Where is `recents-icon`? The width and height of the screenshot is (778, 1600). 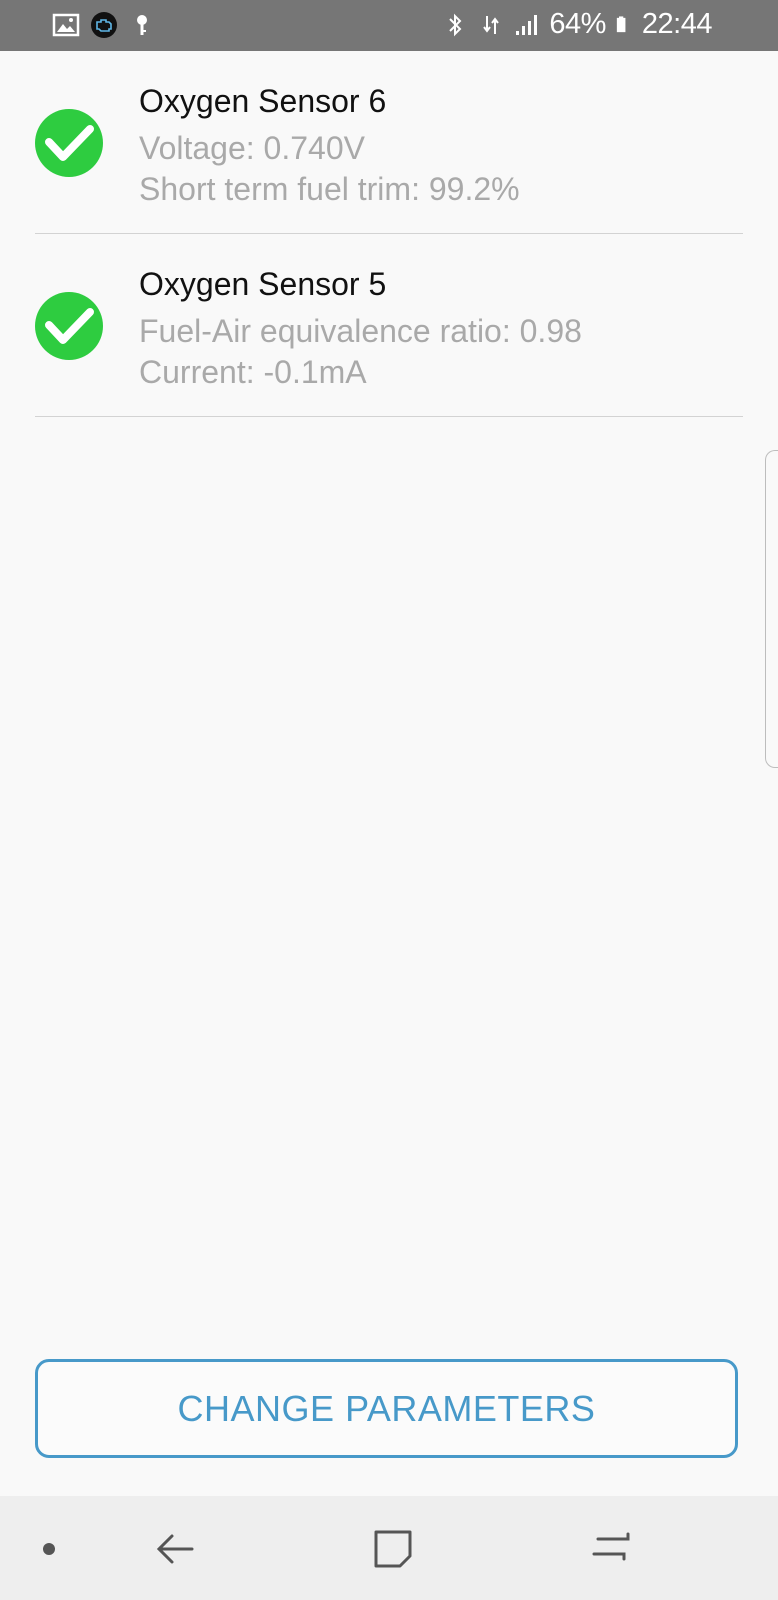 recents-icon is located at coordinates (611, 1549).